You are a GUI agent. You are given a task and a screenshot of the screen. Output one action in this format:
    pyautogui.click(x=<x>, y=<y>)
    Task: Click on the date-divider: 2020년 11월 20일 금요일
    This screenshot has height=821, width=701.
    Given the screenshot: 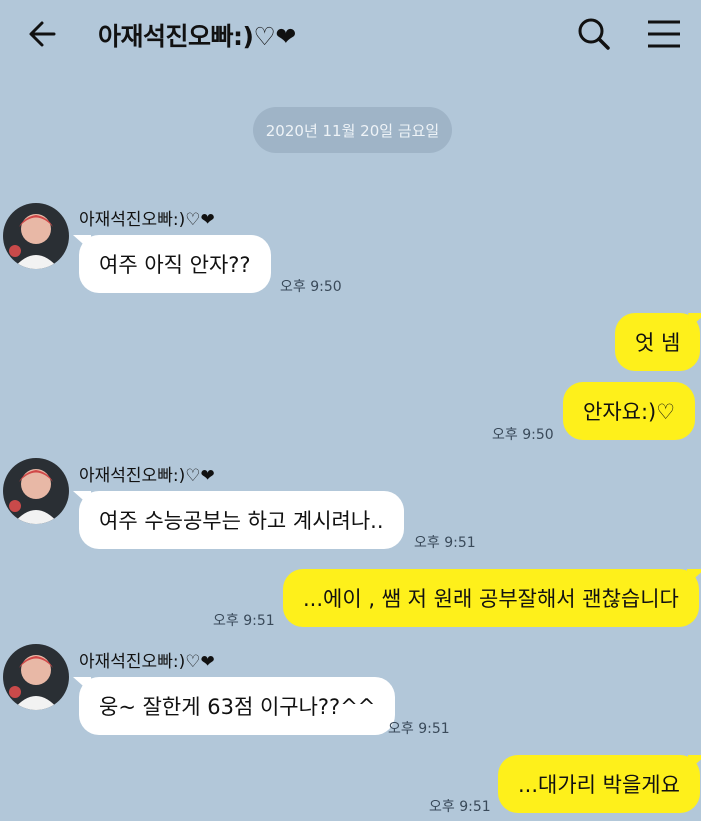 What is the action you would take?
    pyautogui.click(x=352, y=130)
    